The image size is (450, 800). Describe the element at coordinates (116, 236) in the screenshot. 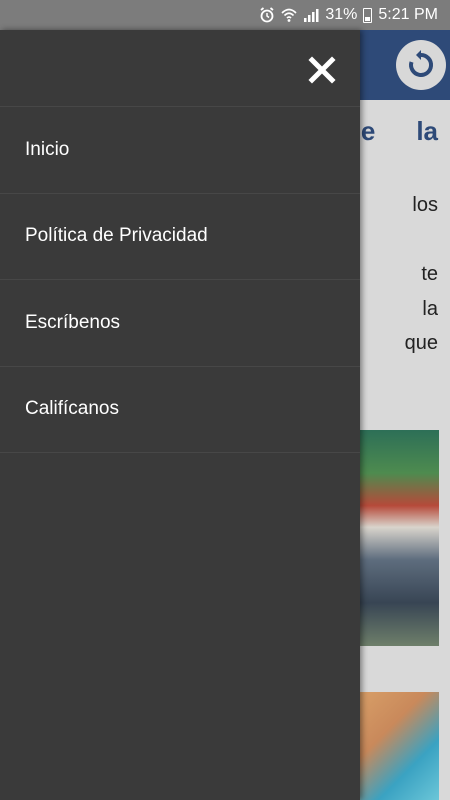

I see `menu-item-label: Política de Privacidad` at that location.